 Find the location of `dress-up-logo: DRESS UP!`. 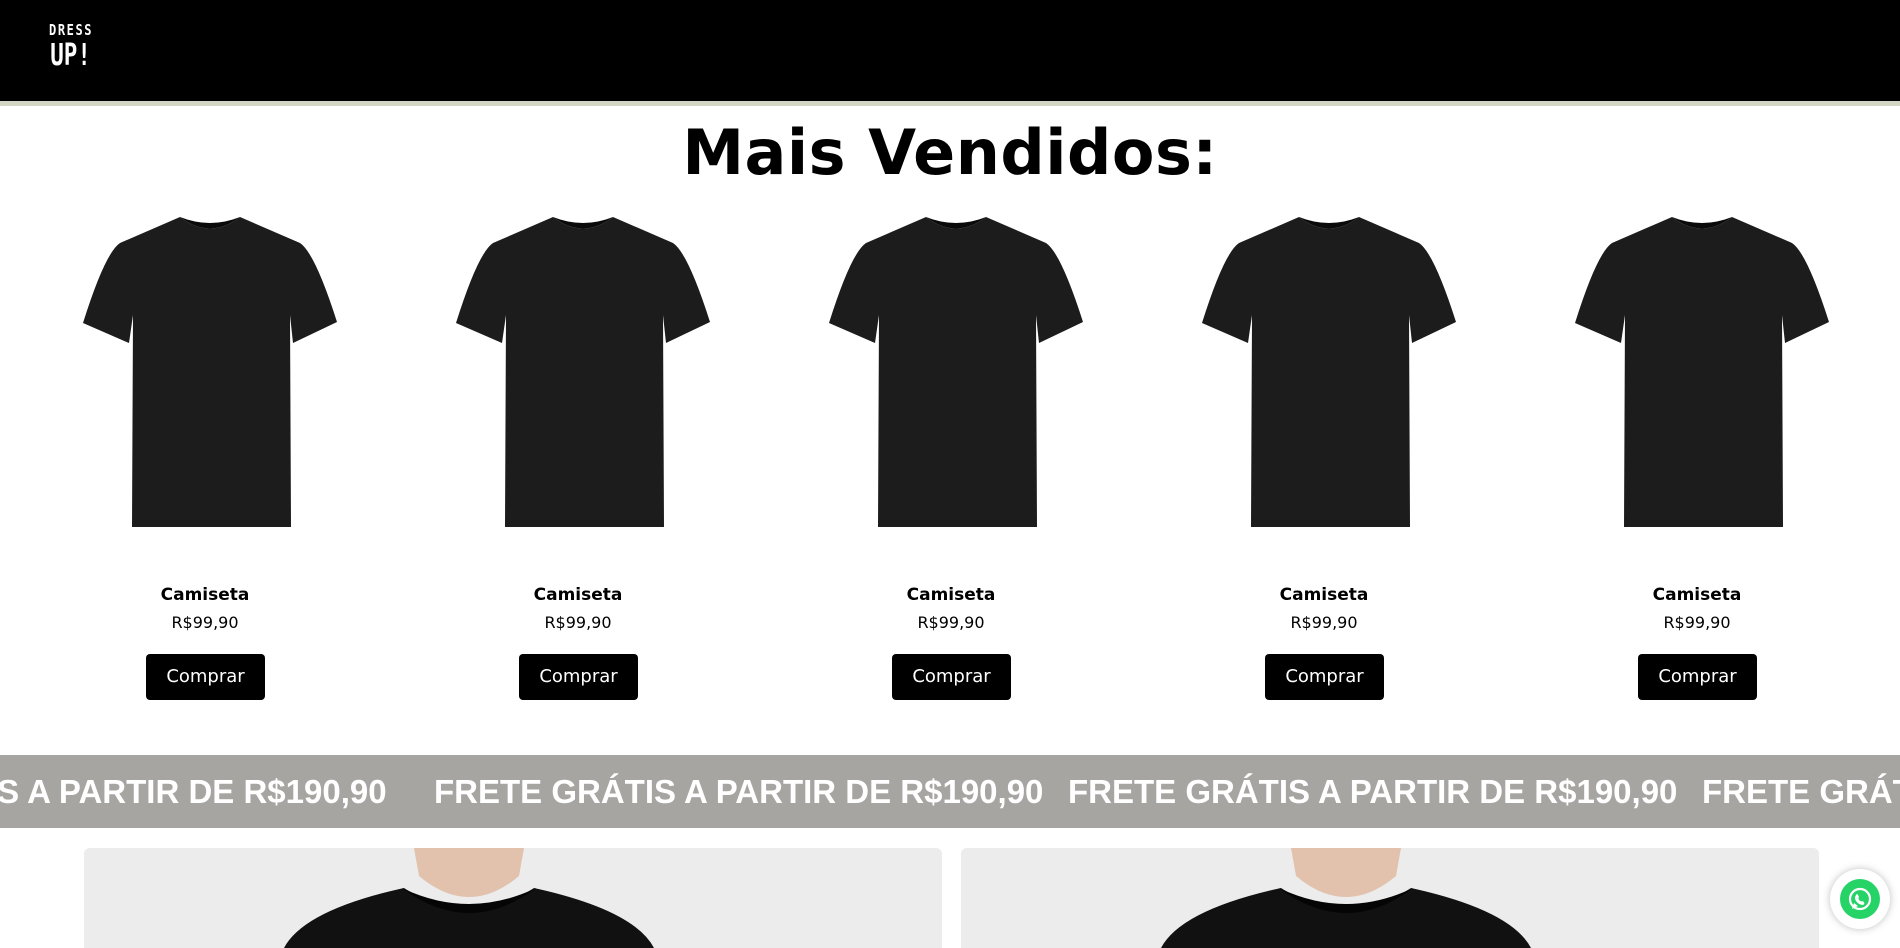

dress-up-logo: DRESS UP! is located at coordinates (69, 50).